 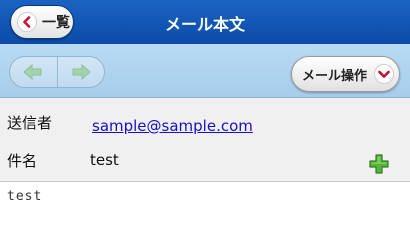 I want to click on mail-operations-button: メール操作, so click(x=345, y=74).